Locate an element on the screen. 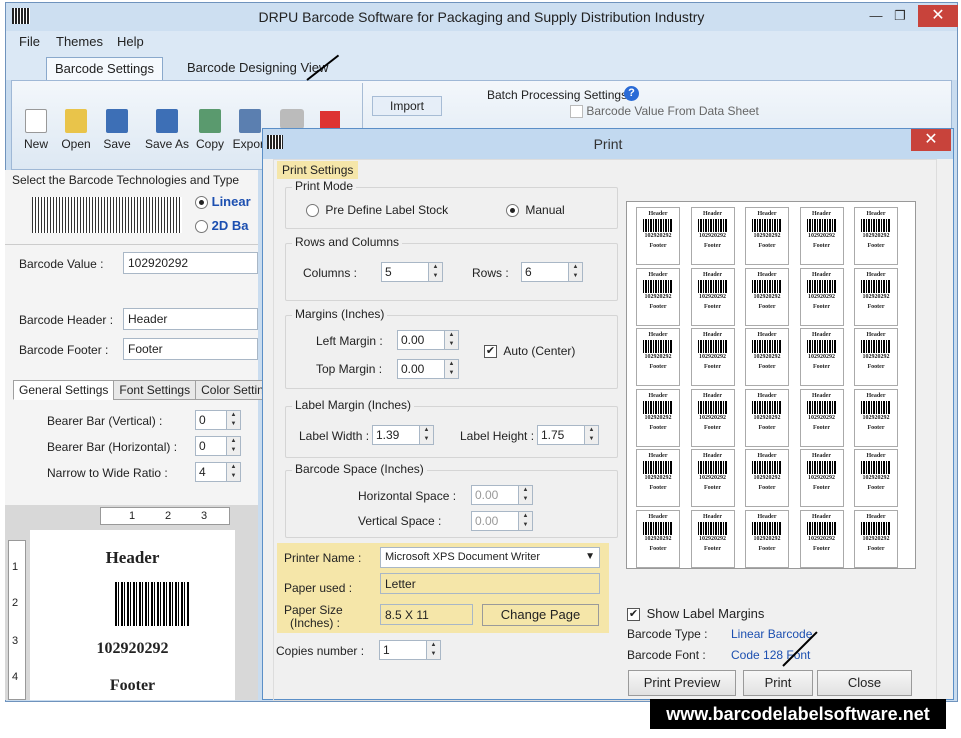 The width and height of the screenshot is (961, 738). menu-help: Help is located at coordinates (130, 41).